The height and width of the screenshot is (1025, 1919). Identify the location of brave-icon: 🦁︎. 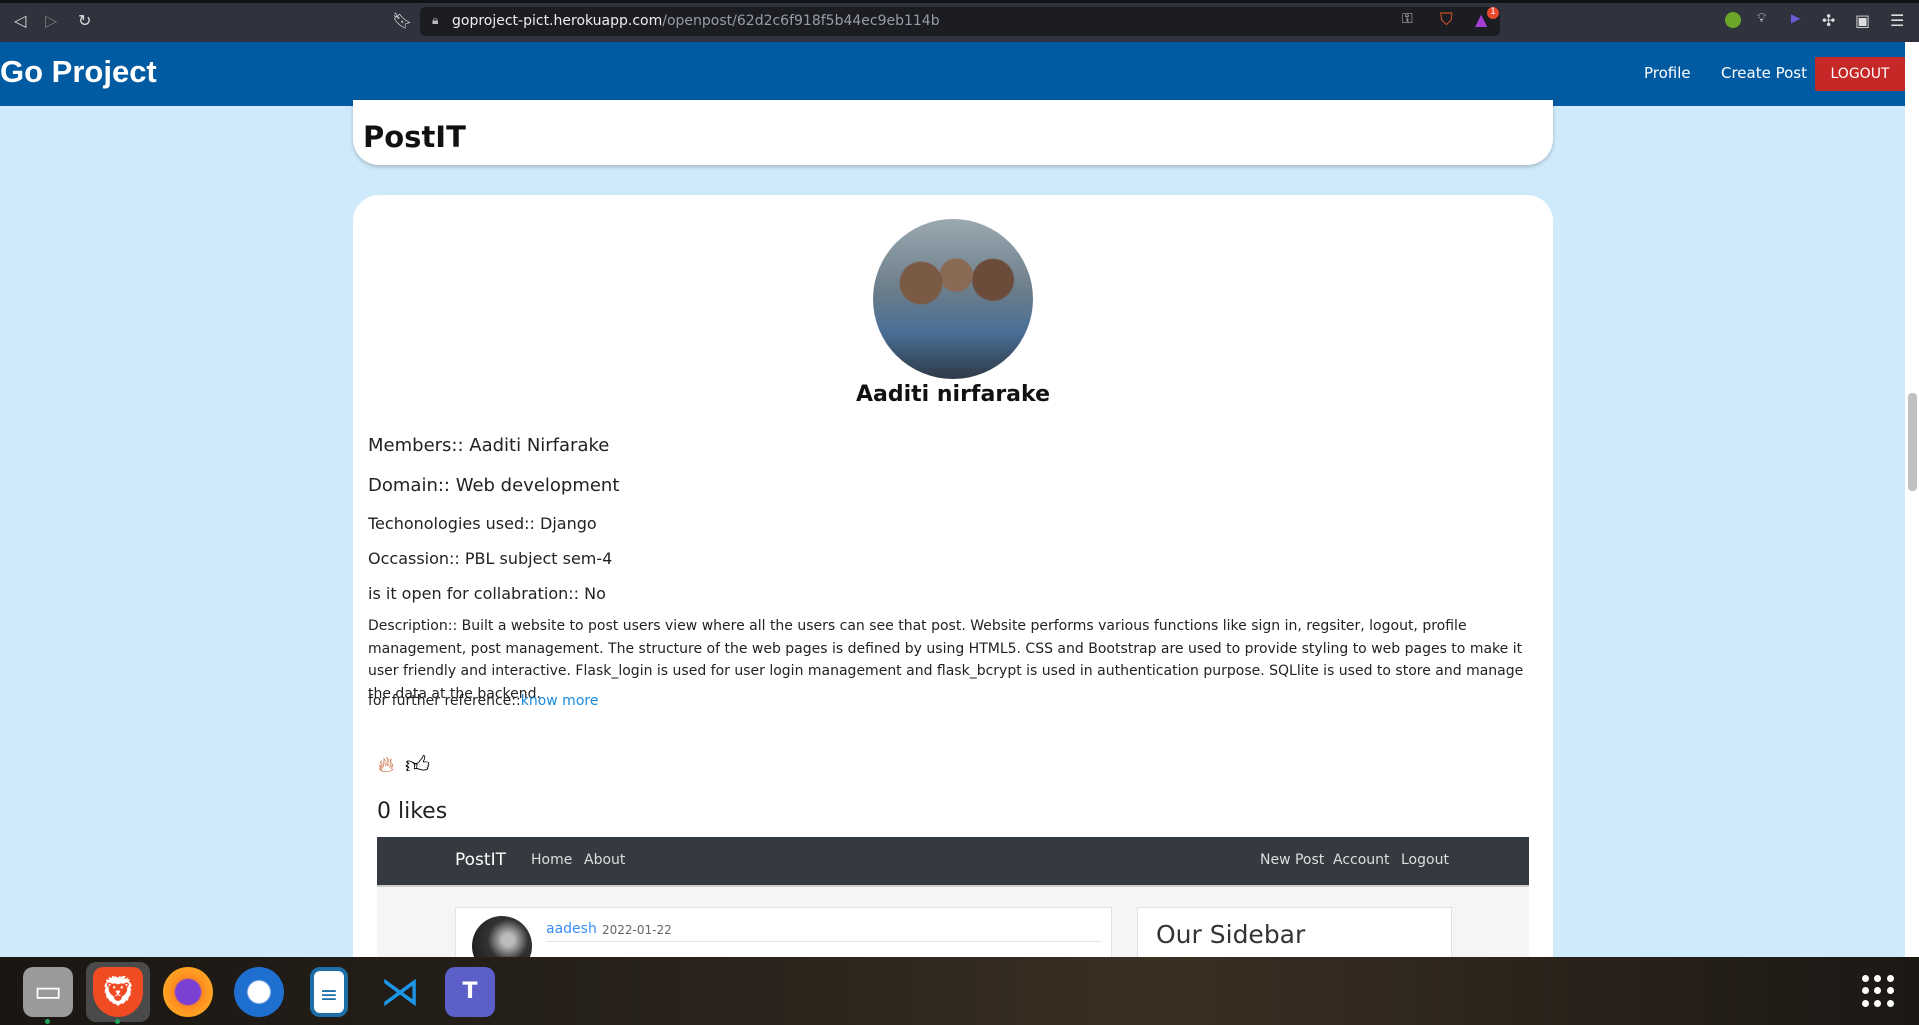
(118, 992).